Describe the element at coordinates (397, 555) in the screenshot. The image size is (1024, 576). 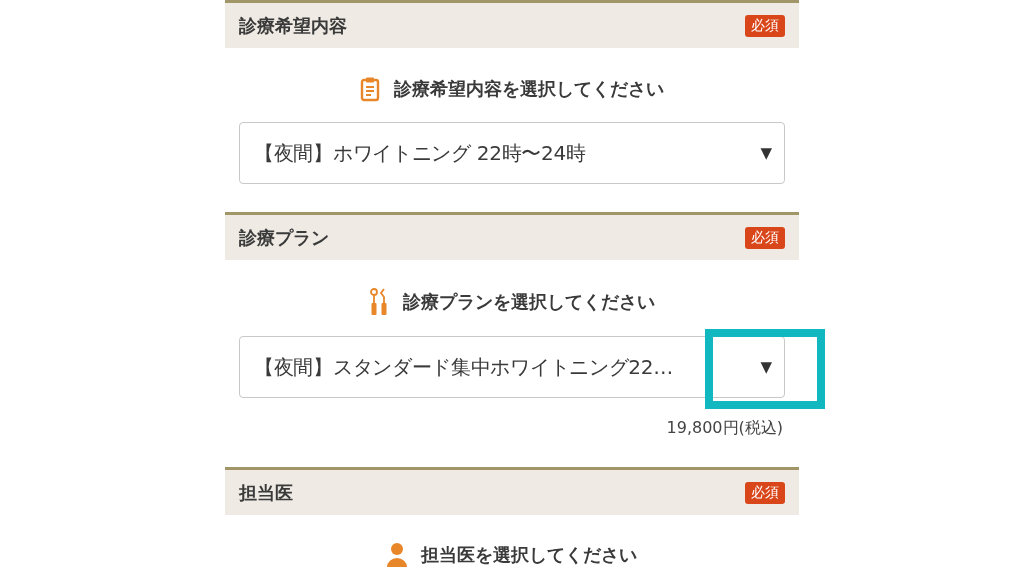
I see `person-icon` at that location.